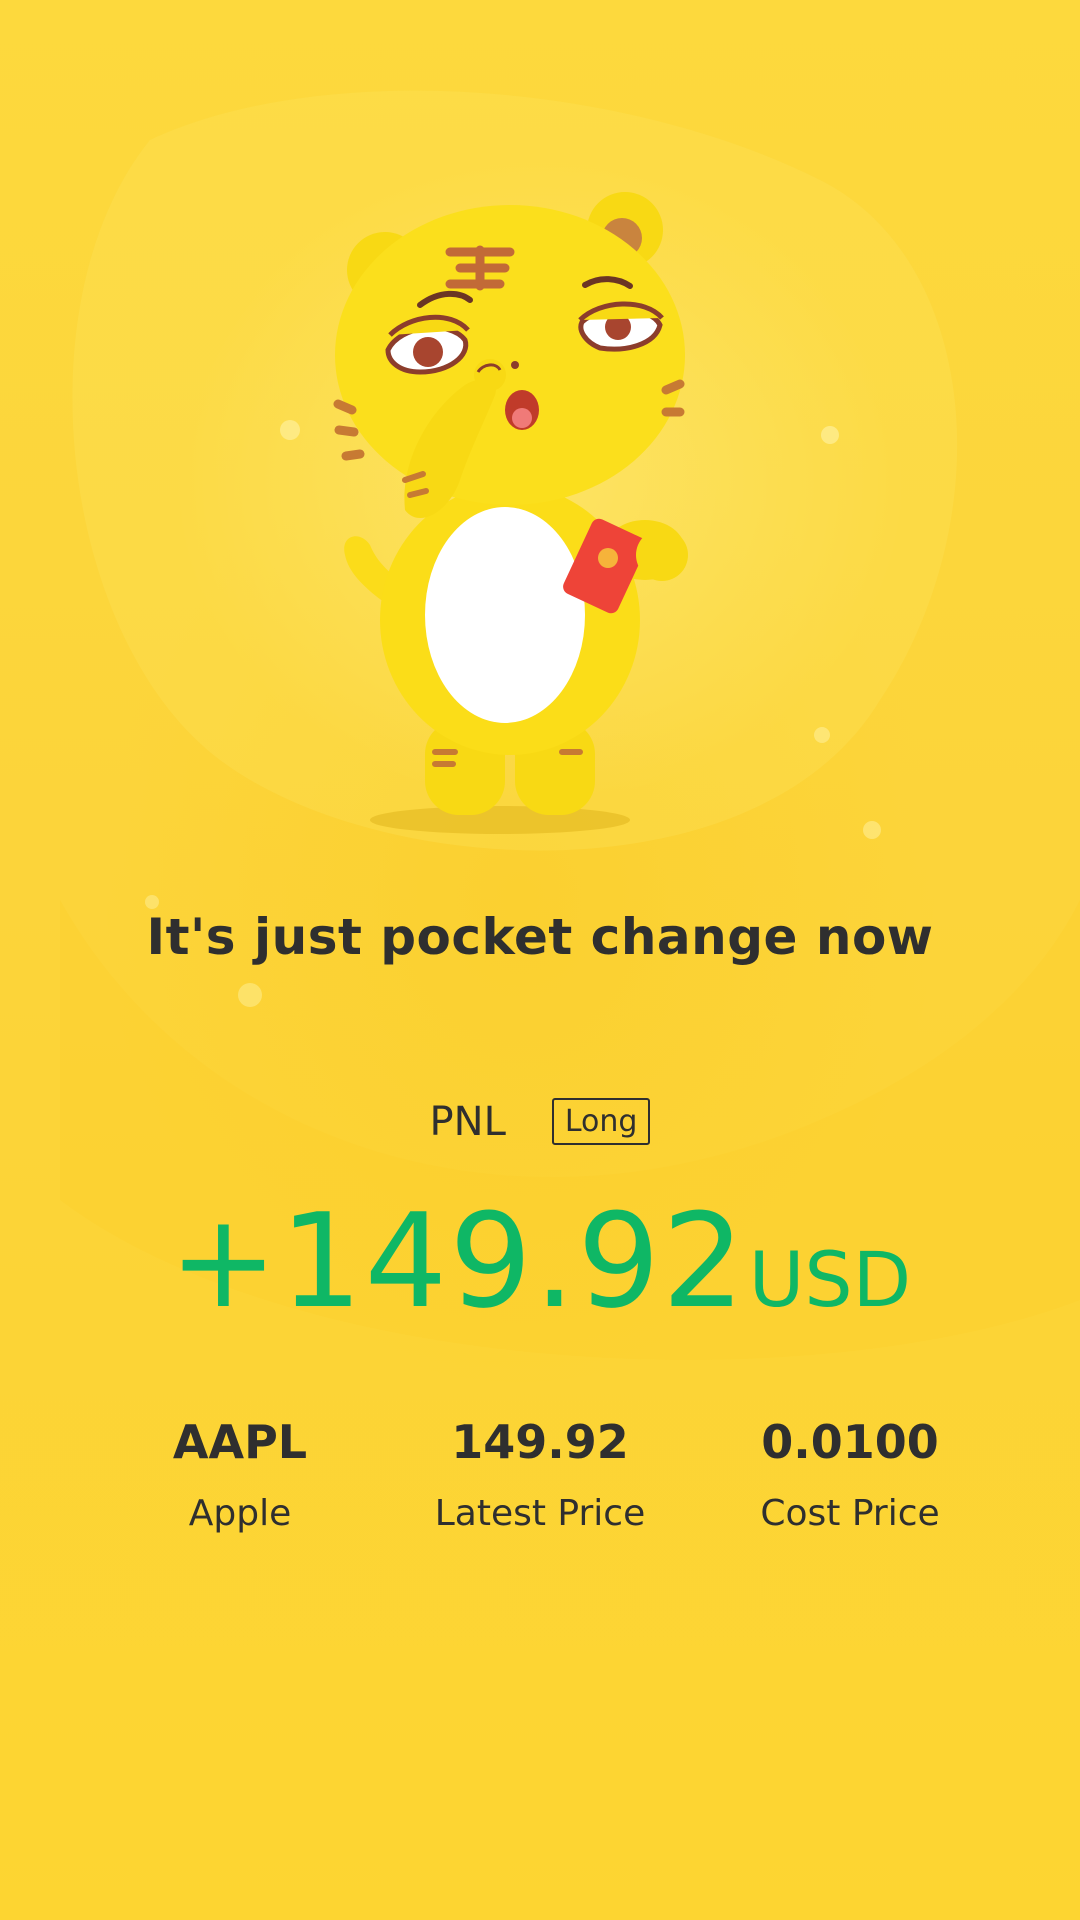 The image size is (1080, 1920). I want to click on pnl-currency: USD, so click(830, 1279).